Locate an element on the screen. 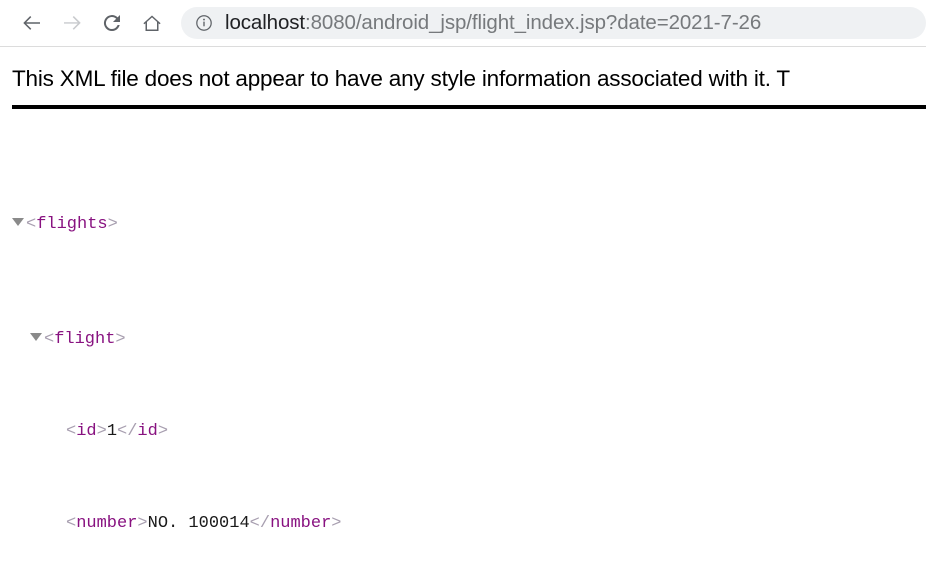 The width and height of the screenshot is (926, 576). forward-arrow-icon is located at coordinates (72, 23).